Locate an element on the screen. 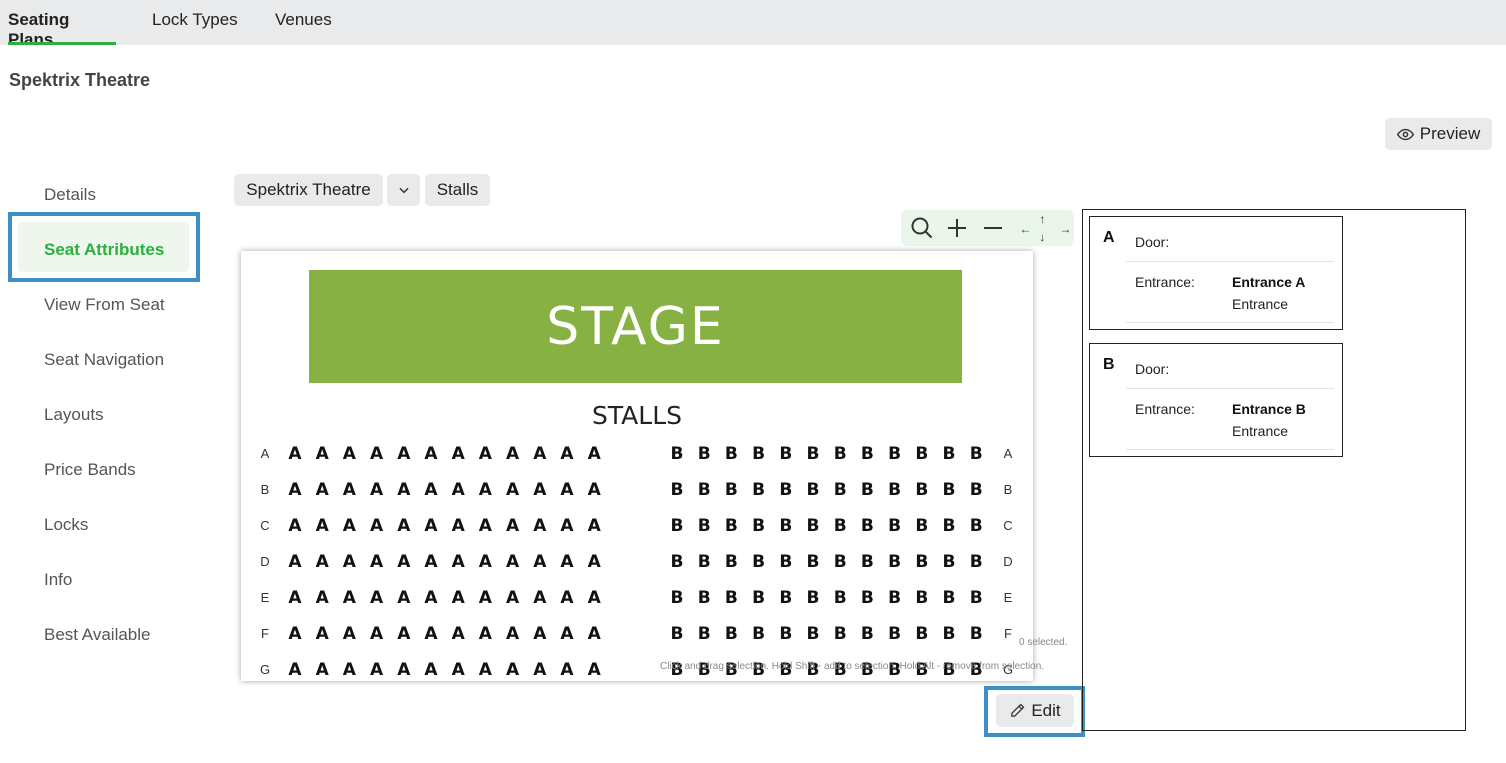  attribute-card-b: B Door: Entrance: Entrance B Entrance is located at coordinates (1216, 400).